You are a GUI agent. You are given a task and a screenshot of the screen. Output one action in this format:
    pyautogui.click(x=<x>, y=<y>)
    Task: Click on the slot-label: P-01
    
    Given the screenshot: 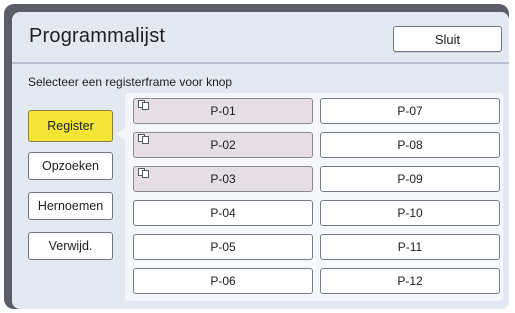 What is the action you would take?
    pyautogui.click(x=223, y=111)
    